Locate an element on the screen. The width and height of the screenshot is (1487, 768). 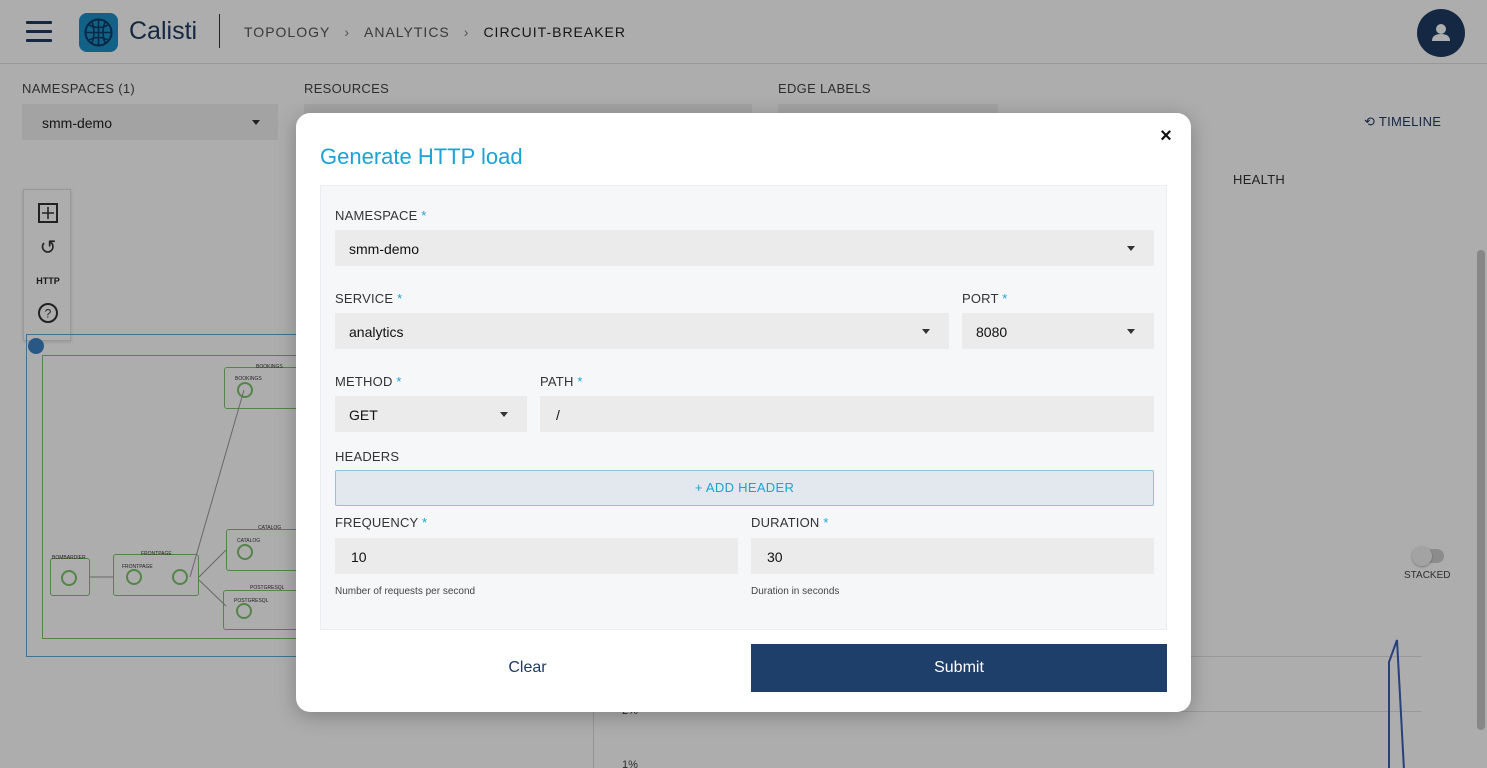
headers-label: HEADERS is located at coordinates (367, 456).